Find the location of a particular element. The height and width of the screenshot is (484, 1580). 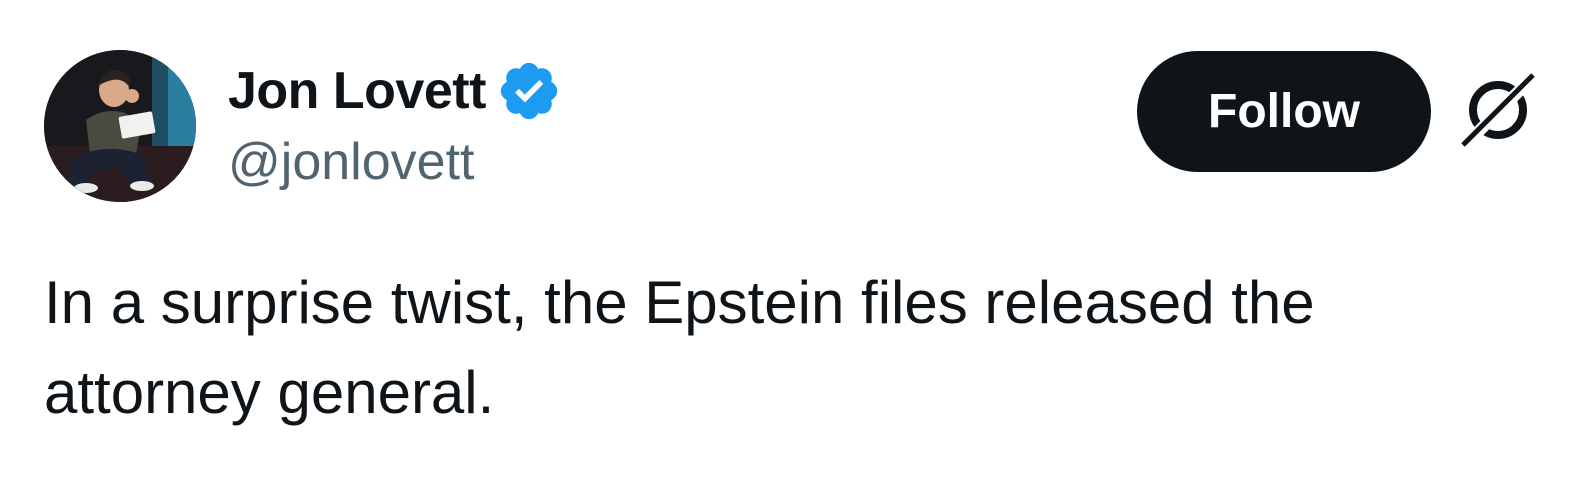

avatar-image is located at coordinates (120, 126).